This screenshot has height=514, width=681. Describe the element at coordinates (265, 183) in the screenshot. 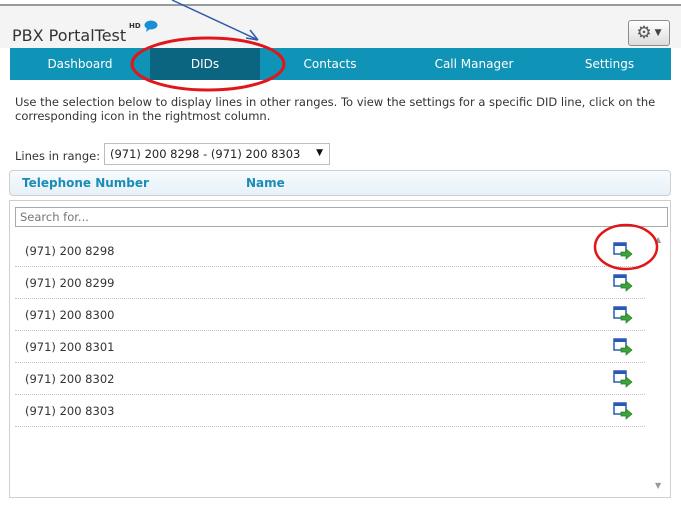

I see `column-header-name: Name` at that location.